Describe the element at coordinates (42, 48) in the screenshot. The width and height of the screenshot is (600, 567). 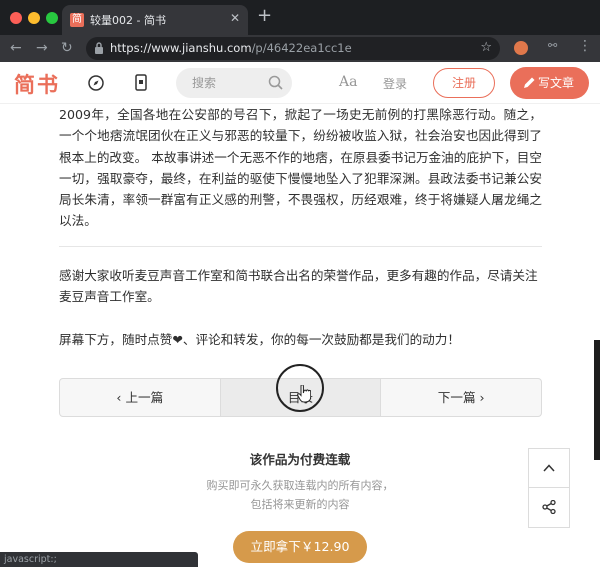
I see `forward-arrow-icon: →` at that location.